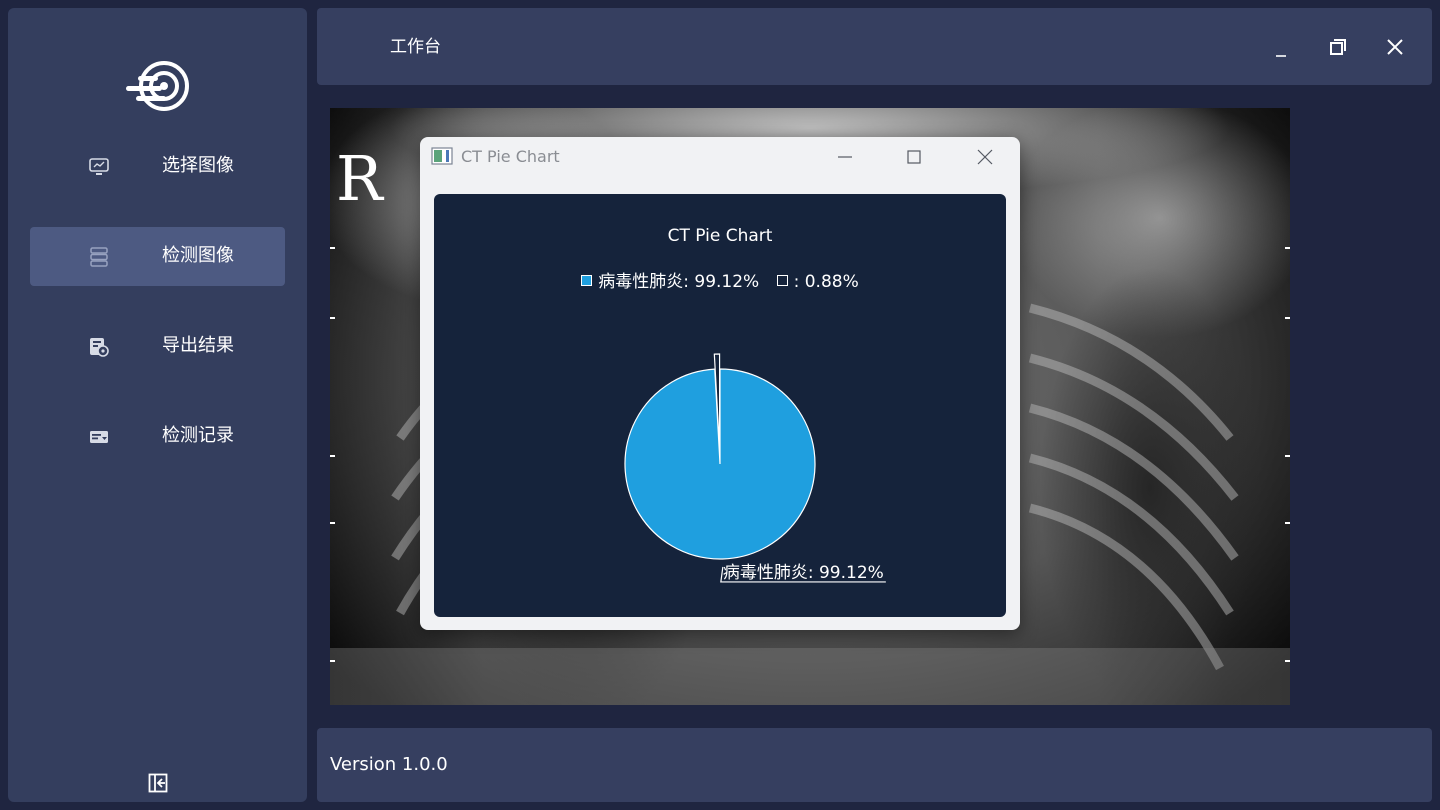 The height and width of the screenshot is (810, 1440). I want to click on sidebar-item-label: 选择图像, so click(198, 165).